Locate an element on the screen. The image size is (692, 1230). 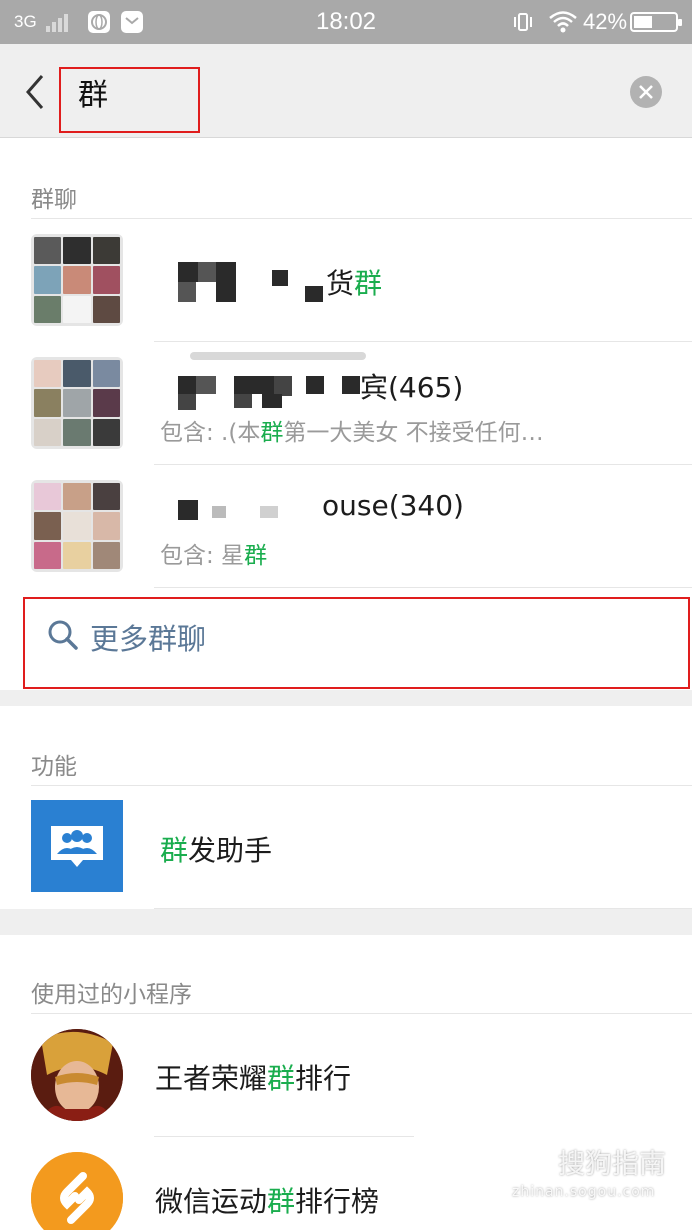
mini-program-title: 王者荣耀群排行 is located at coordinates (253, 1078).